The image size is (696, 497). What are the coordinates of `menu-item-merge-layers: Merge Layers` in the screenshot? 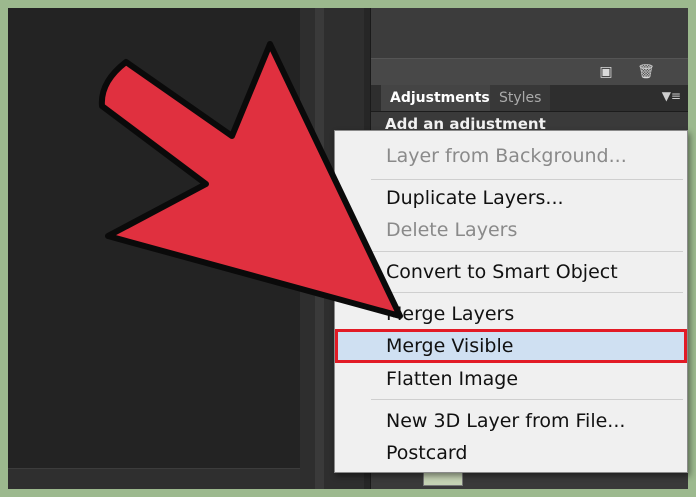 It's located at (511, 314).